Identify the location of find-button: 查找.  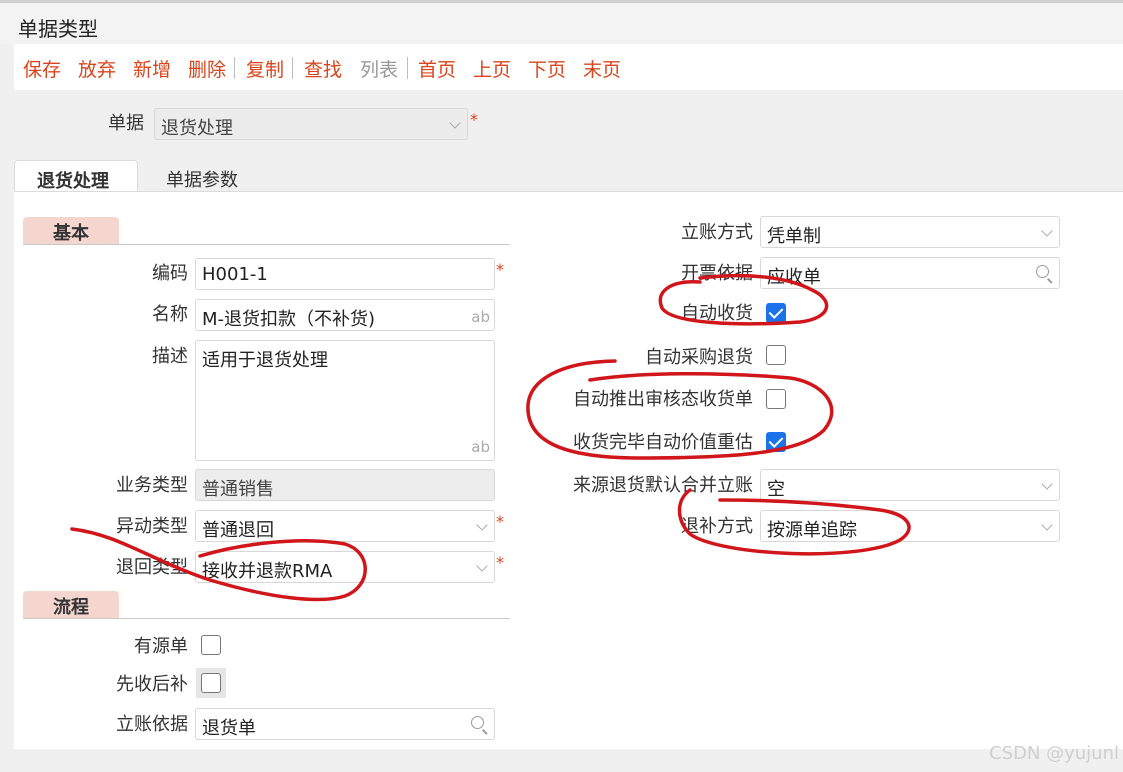
(323, 68).